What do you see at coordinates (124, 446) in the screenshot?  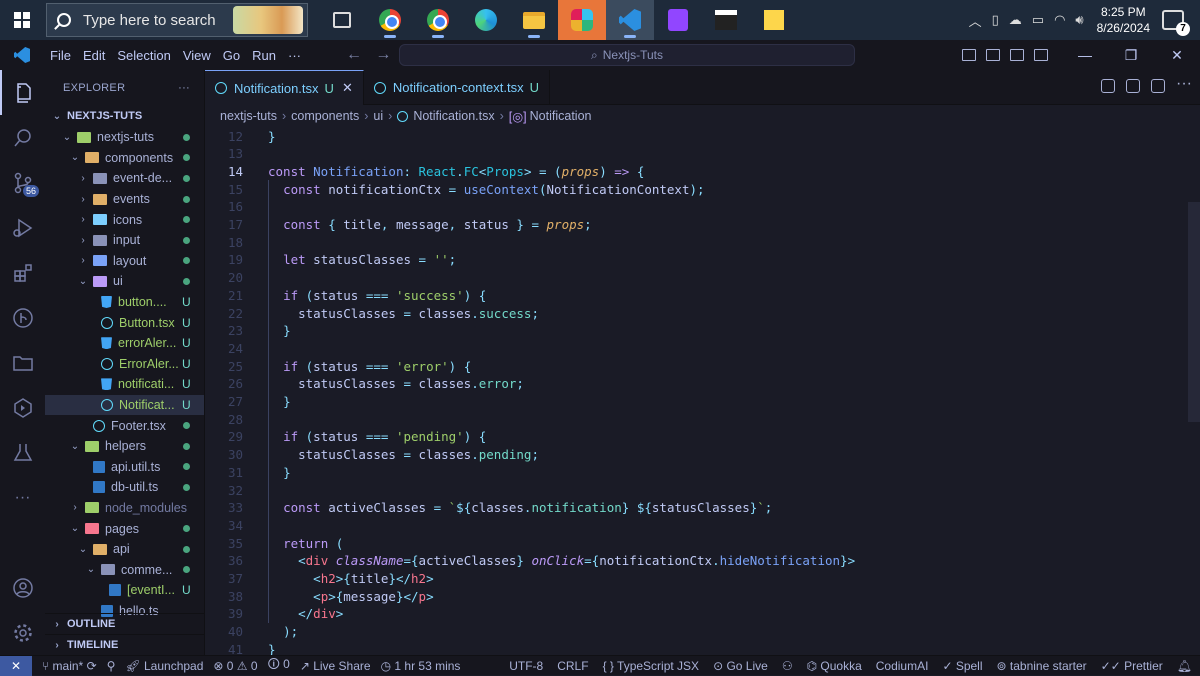 I see `tree-folder: ⌄ helpers` at bounding box center [124, 446].